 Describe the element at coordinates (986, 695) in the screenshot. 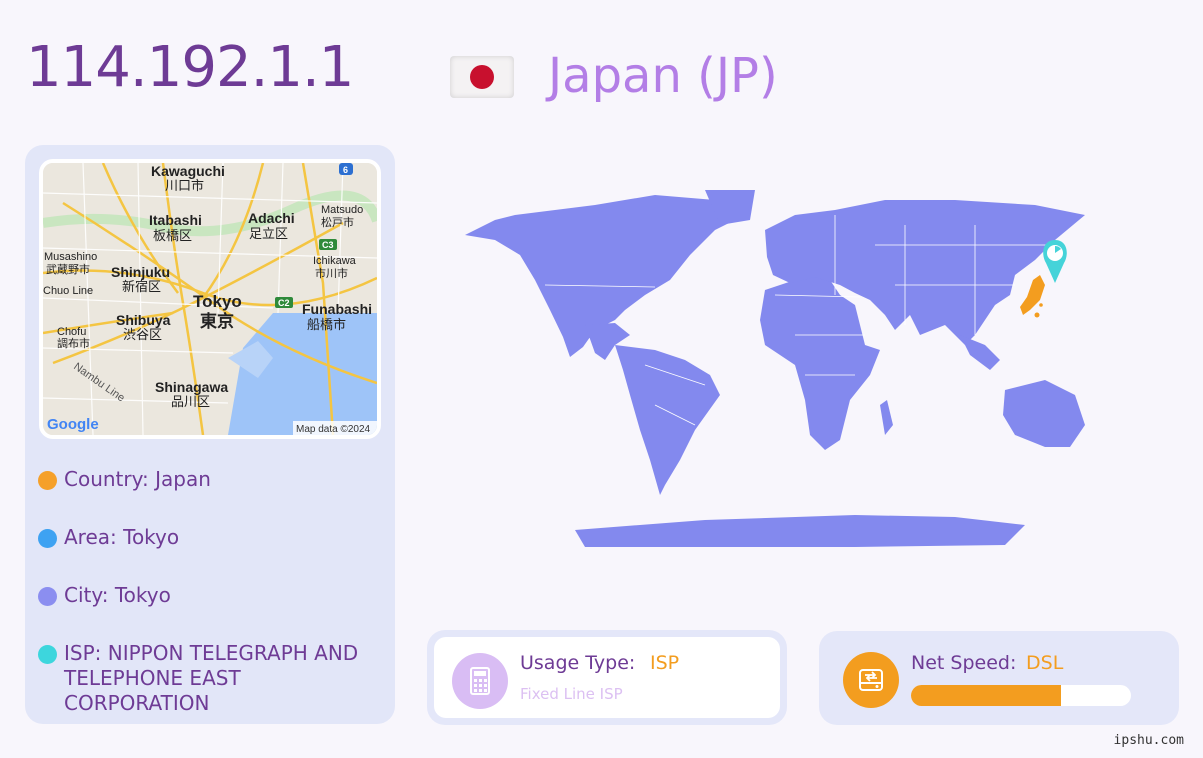

I see `net-speed-bar-fill` at that location.